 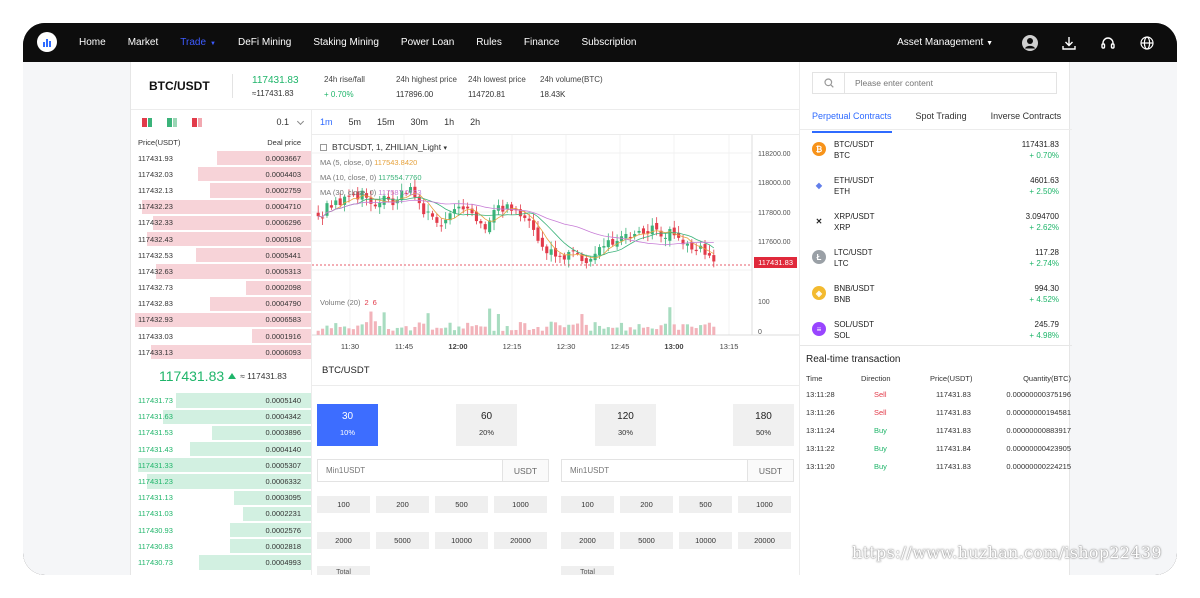 What do you see at coordinates (221, 498) in the screenshot?
I see `bid-row: 117431.13 0.0003095` at bounding box center [221, 498].